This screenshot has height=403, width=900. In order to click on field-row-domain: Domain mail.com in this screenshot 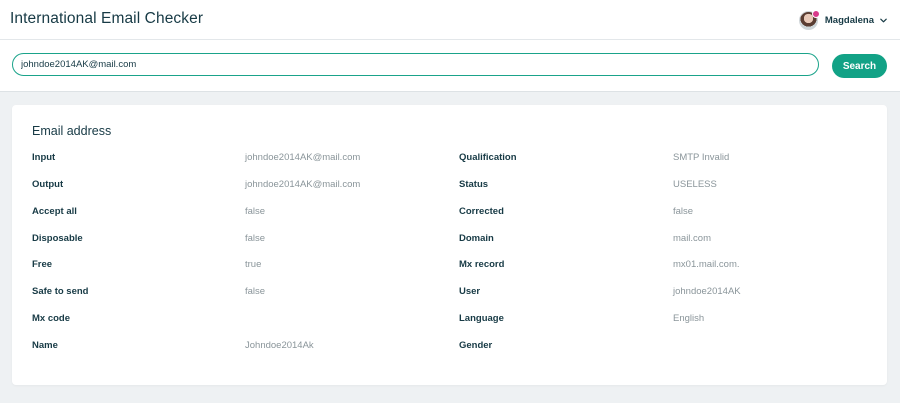, I will do `click(669, 240)`.